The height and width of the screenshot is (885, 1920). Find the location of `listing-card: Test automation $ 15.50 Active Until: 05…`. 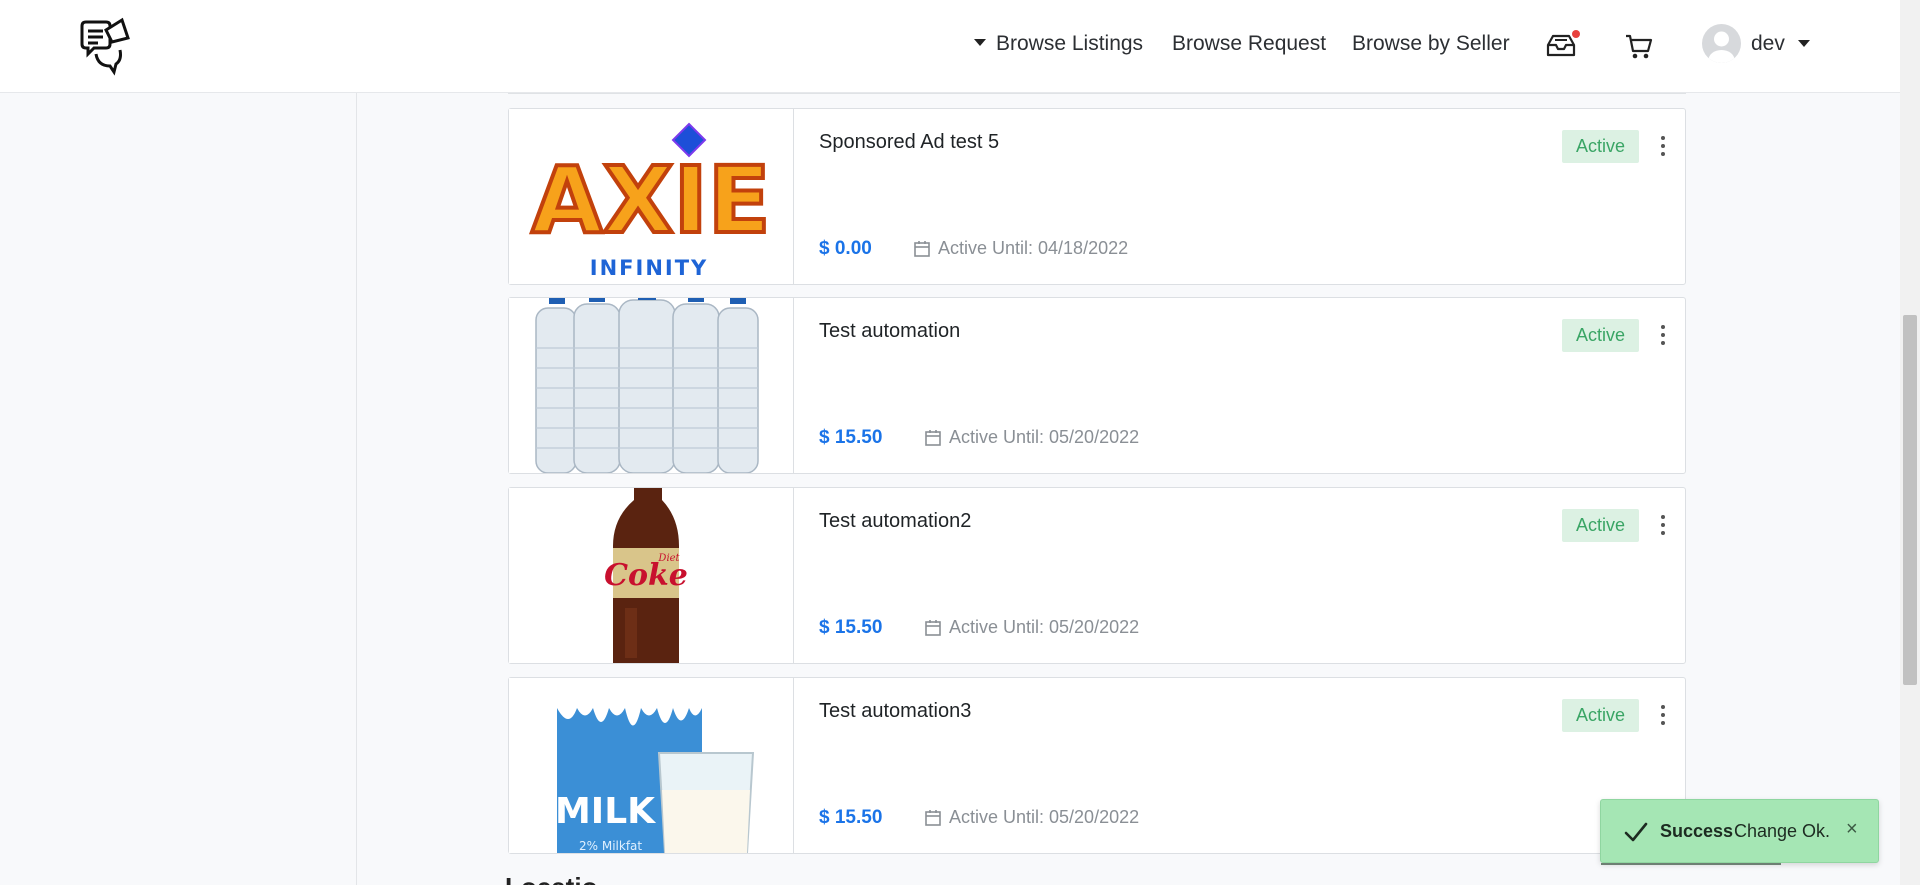

listing-card: Test automation $ 15.50 Active Until: 05… is located at coordinates (1097, 385).